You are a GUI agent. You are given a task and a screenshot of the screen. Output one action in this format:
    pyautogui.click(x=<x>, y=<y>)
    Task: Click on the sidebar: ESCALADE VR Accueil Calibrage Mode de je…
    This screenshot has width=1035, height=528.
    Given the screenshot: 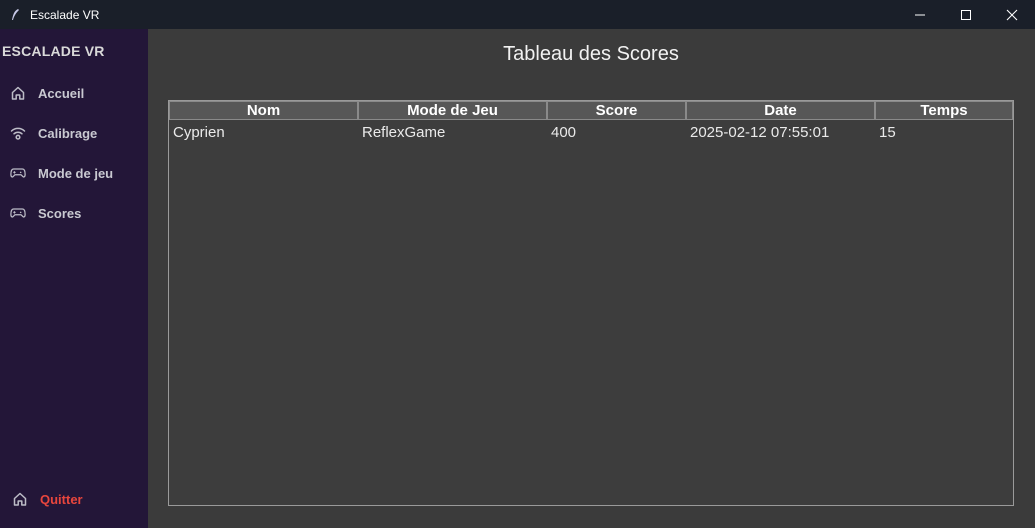 What is the action you would take?
    pyautogui.click(x=74, y=278)
    